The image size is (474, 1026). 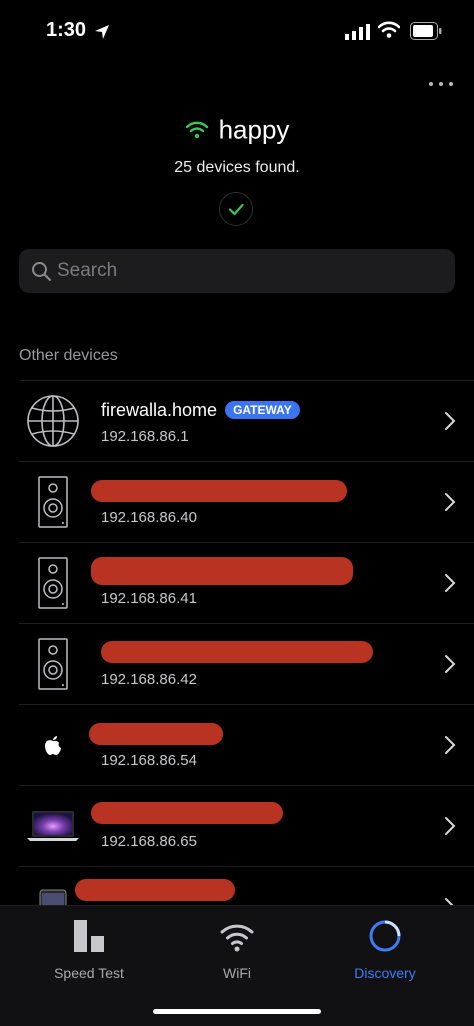 I want to click on battery-icon, so click(x=426, y=31).